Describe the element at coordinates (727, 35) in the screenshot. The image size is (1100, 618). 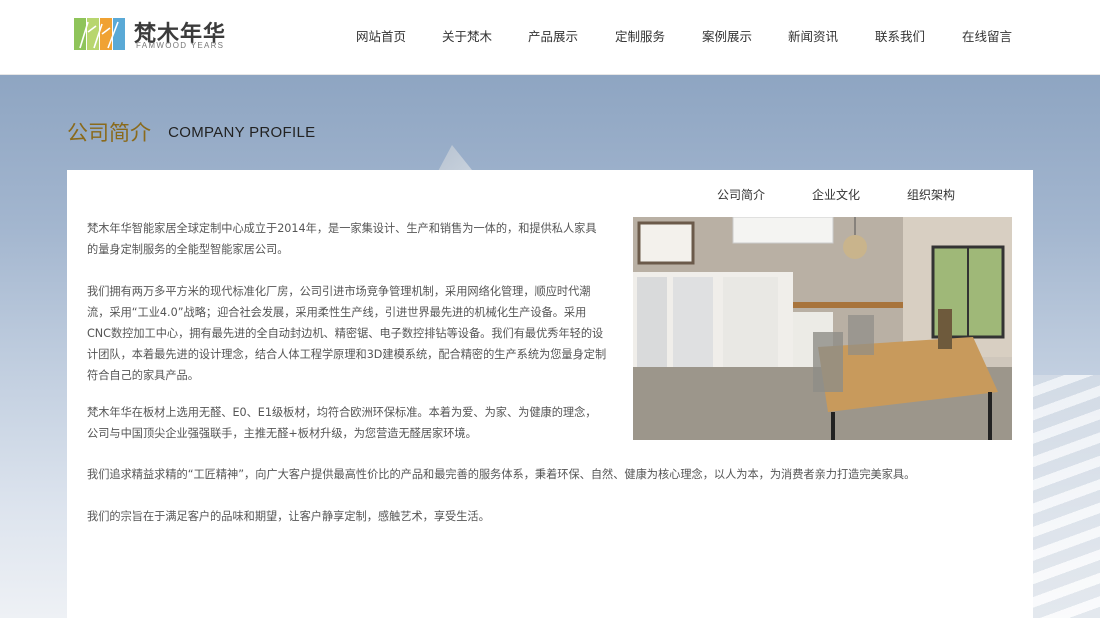
I see `nav-item-cases: 案例展示` at that location.